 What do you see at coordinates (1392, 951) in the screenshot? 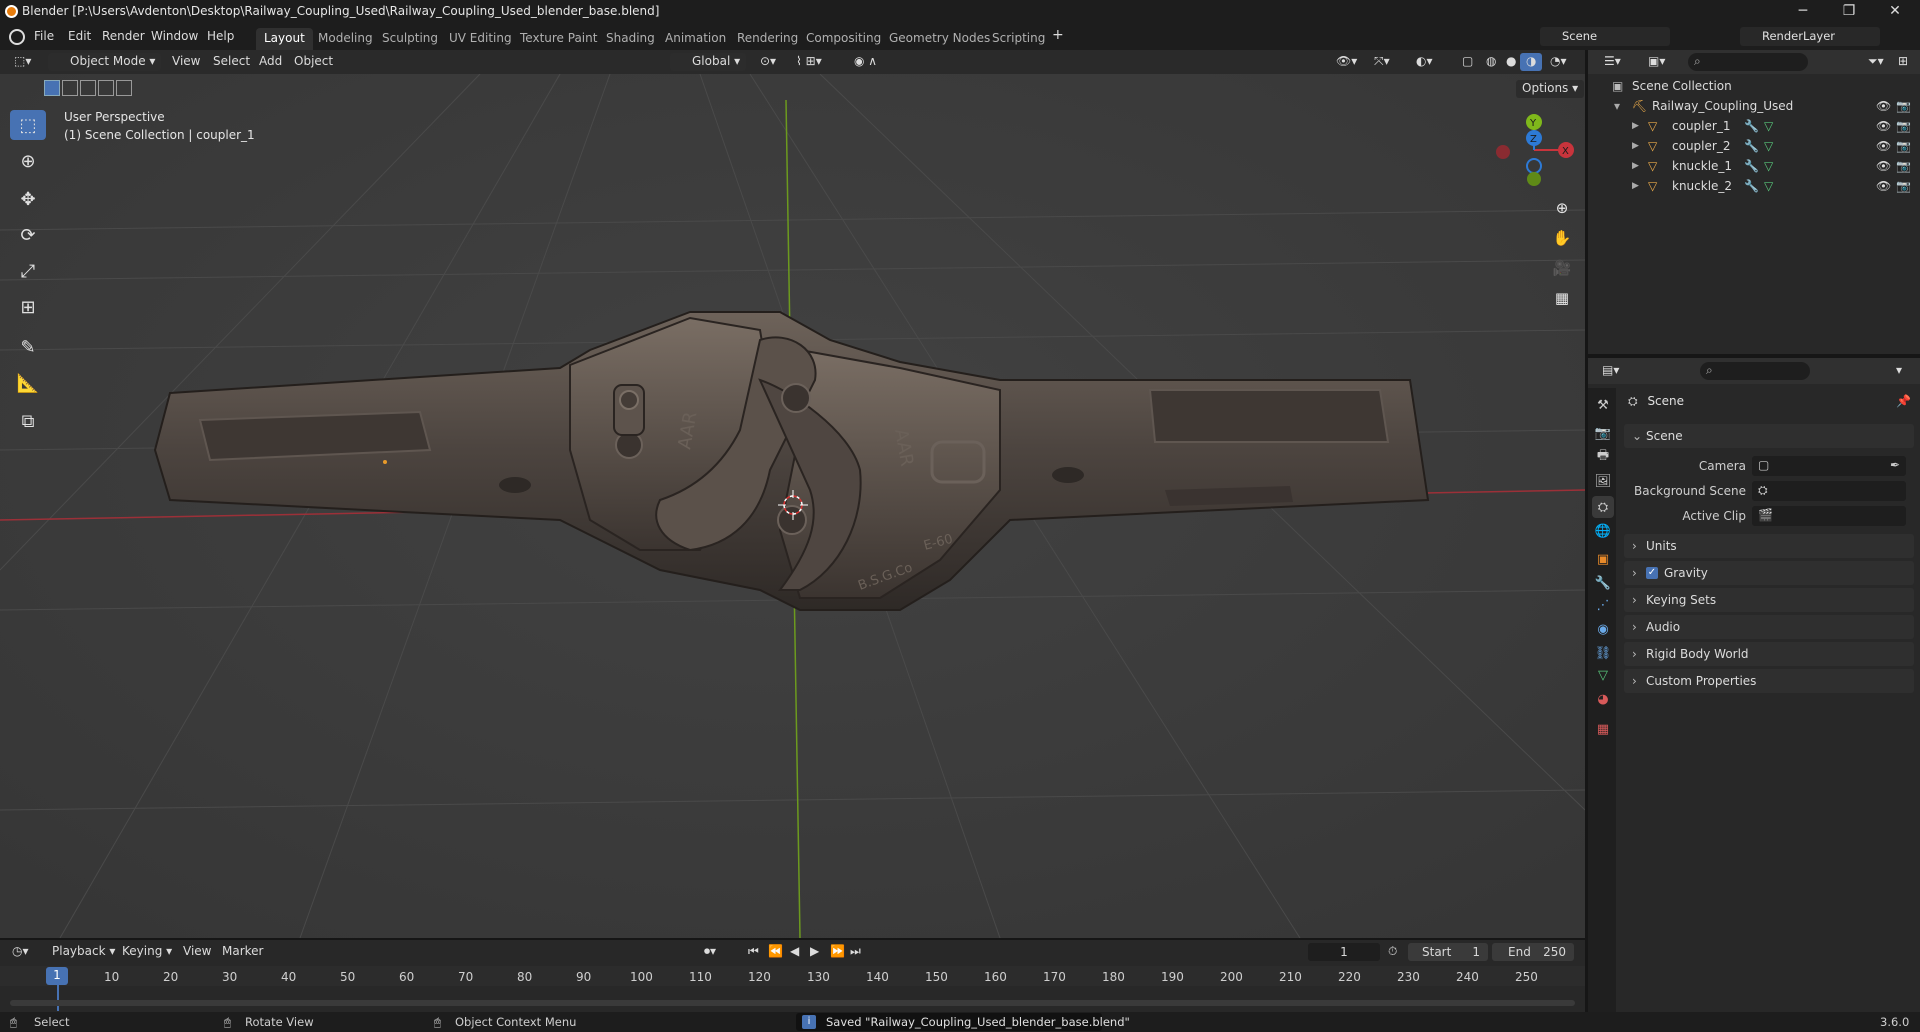
I see `stopwatch-icon: ⏱` at bounding box center [1392, 951].